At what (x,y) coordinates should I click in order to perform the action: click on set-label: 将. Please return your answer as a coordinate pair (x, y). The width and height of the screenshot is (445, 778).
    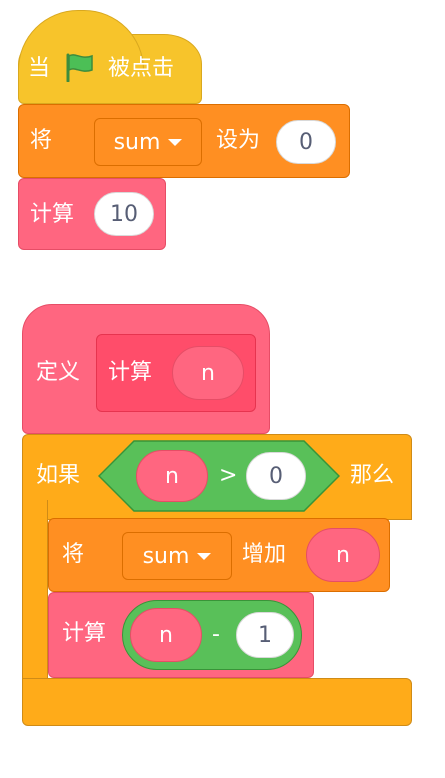
    Looking at the image, I should click on (41, 140).